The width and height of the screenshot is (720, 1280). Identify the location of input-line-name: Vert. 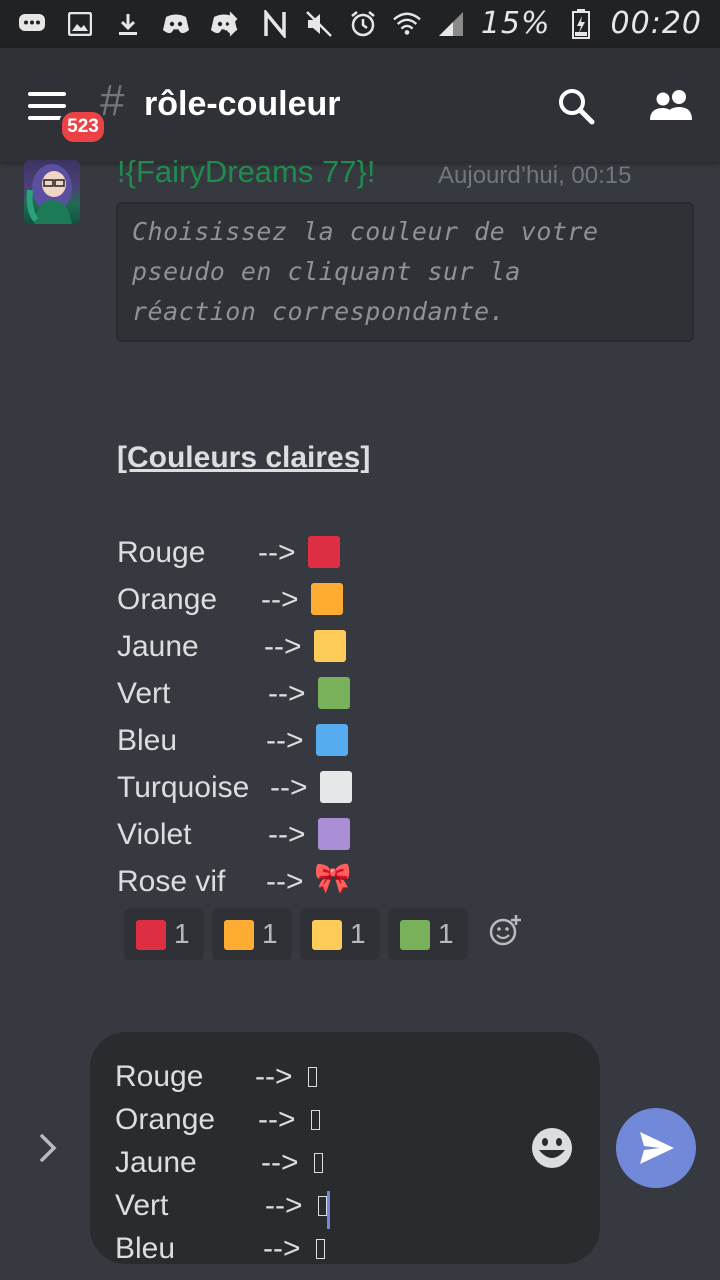
(142, 1205).